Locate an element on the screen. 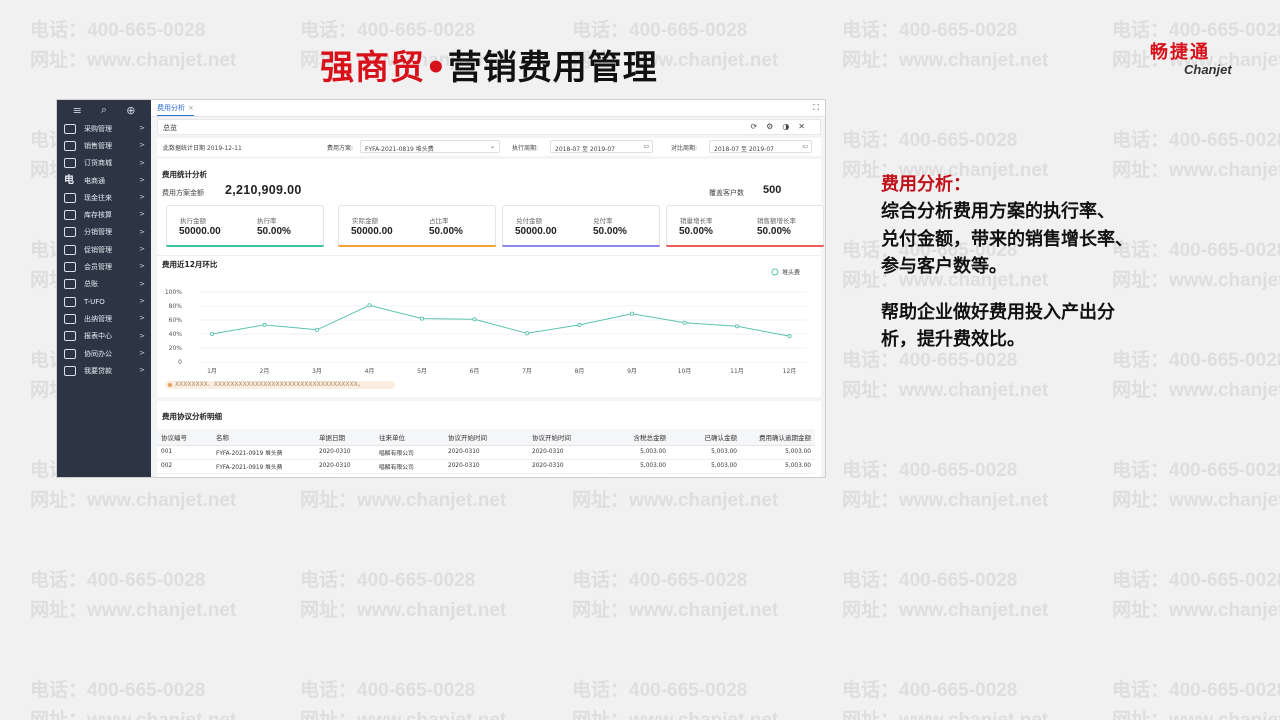  table-header-cell: 单据日期 is located at coordinates (345, 437).